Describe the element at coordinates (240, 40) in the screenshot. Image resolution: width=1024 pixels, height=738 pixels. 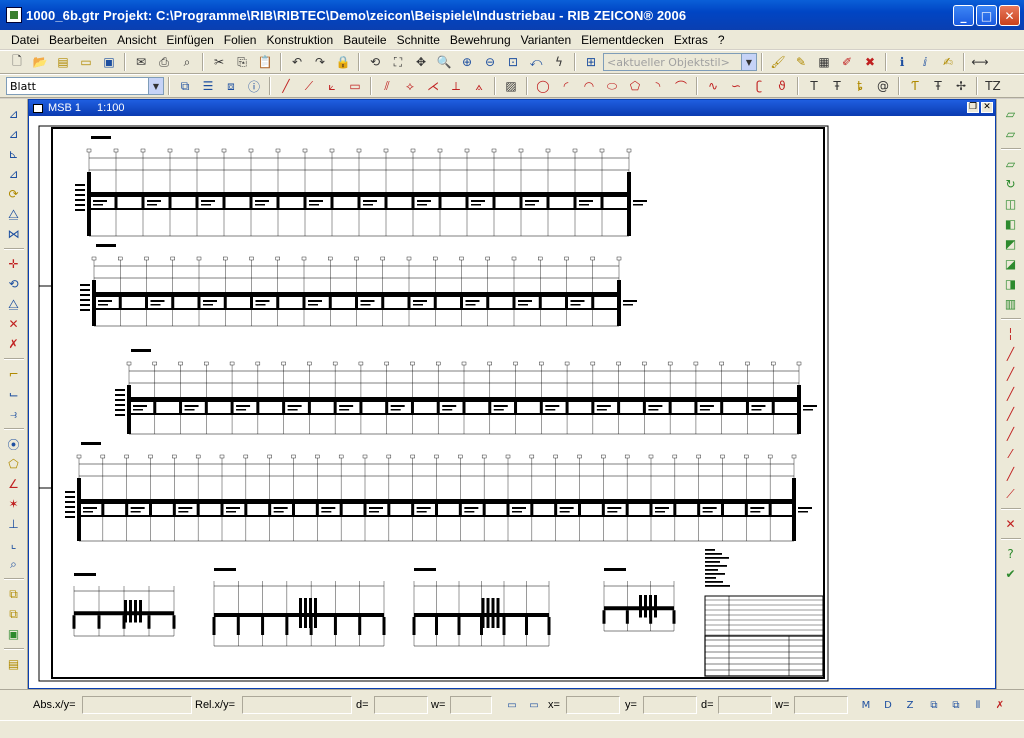
I see `menu-folien: Folien` at that location.